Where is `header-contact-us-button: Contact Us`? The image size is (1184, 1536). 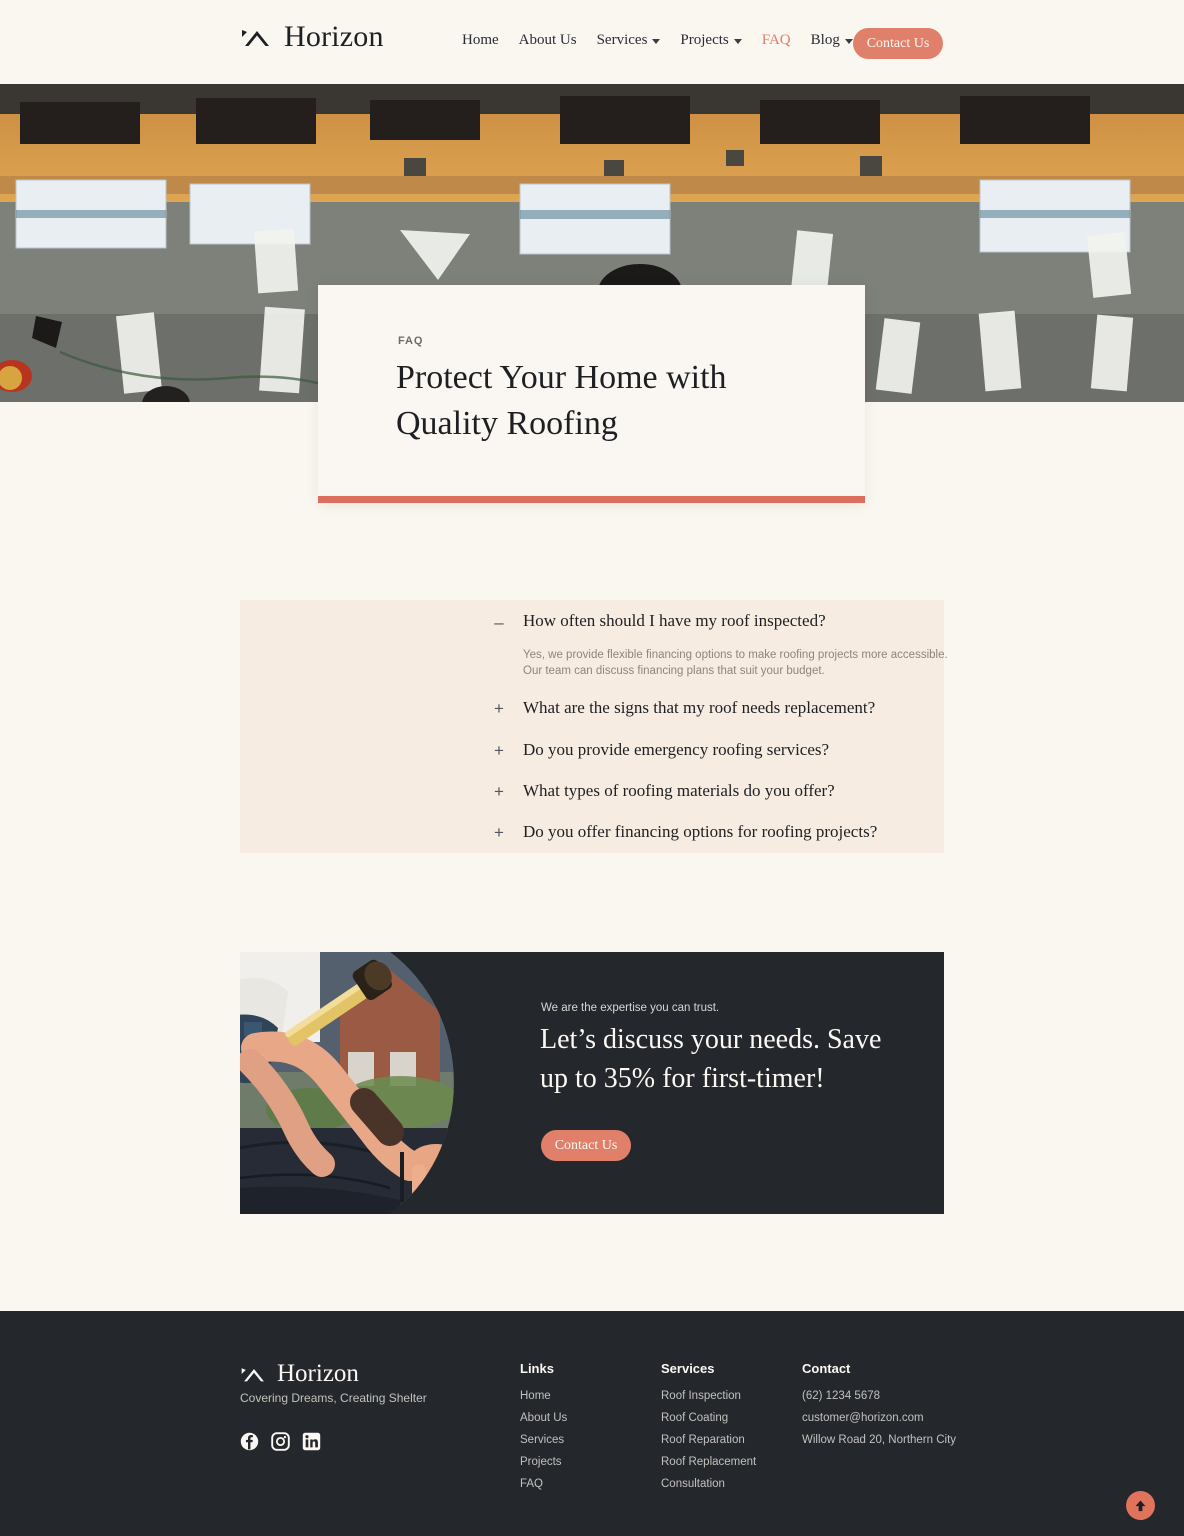
header-contact-us-button: Contact Us is located at coordinates (898, 43).